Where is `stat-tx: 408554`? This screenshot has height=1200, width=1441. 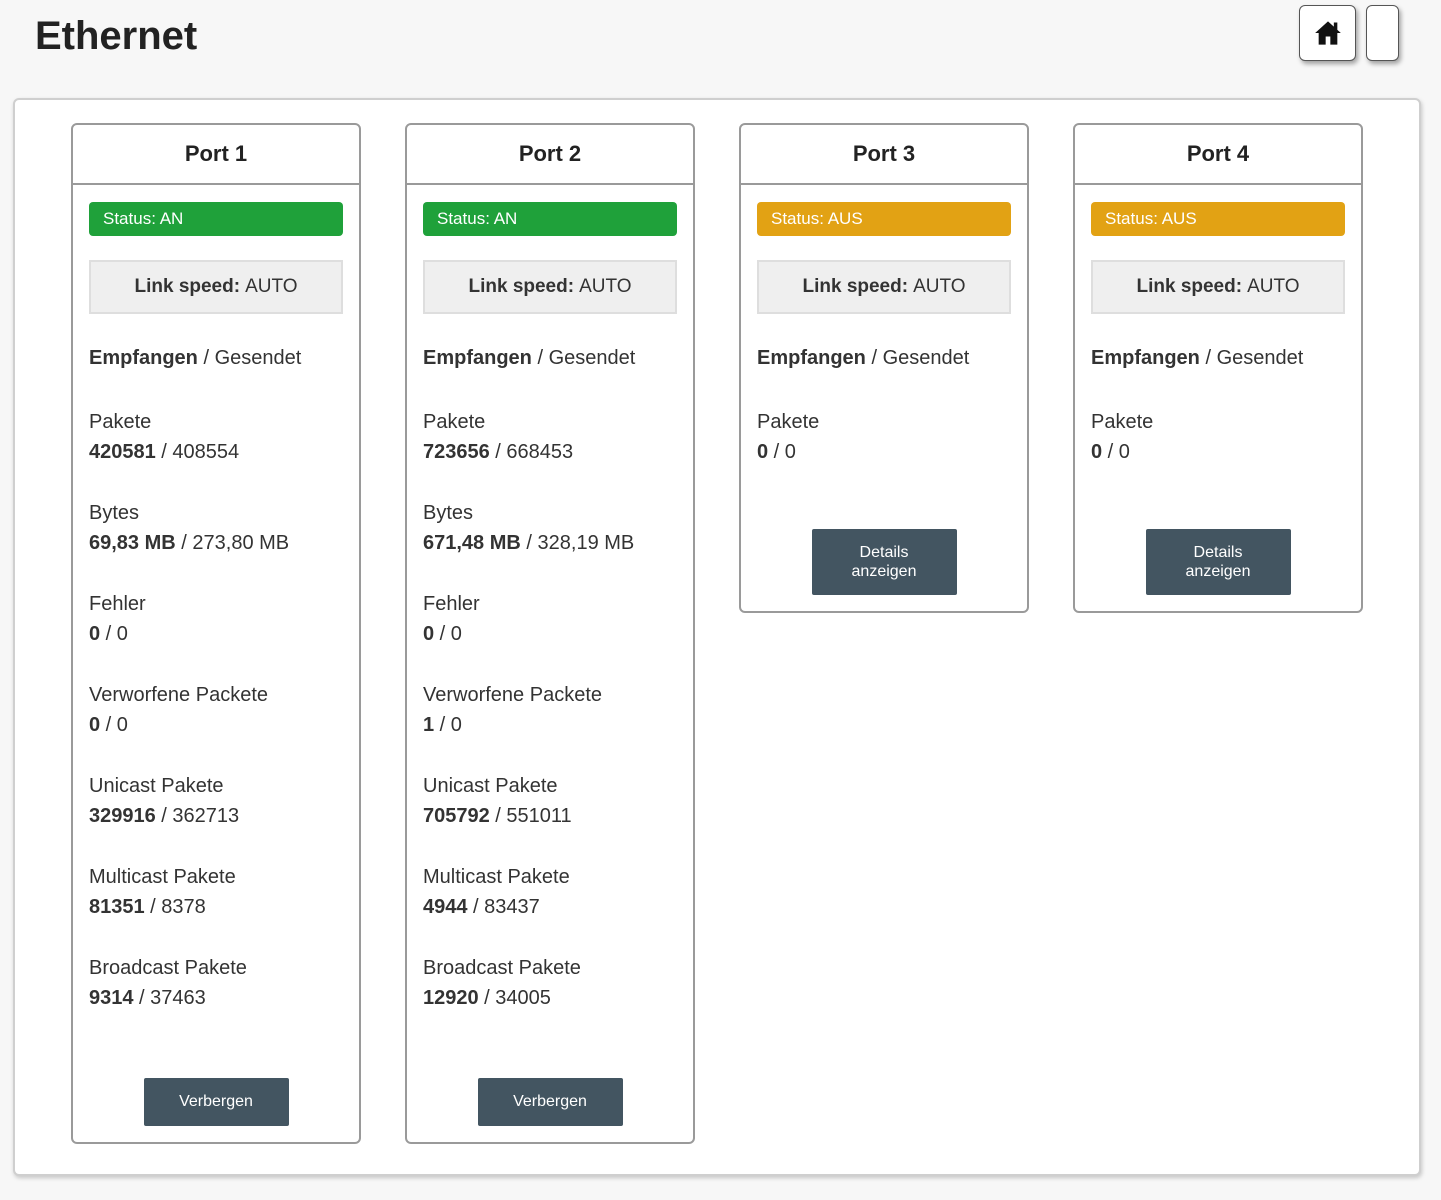 stat-tx: 408554 is located at coordinates (206, 452).